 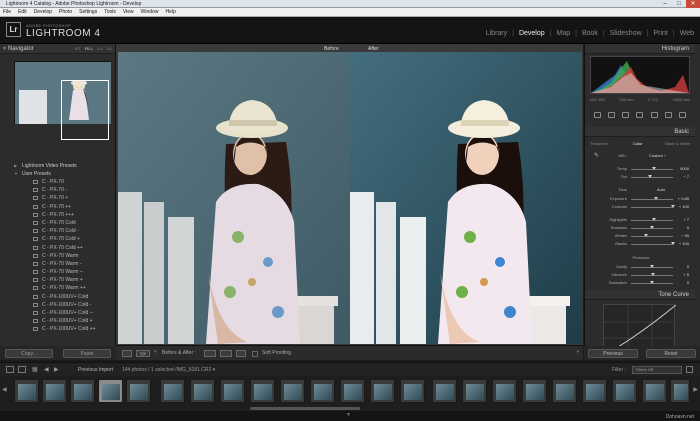 I want to click on navigator-preview, so click(x=62, y=100).